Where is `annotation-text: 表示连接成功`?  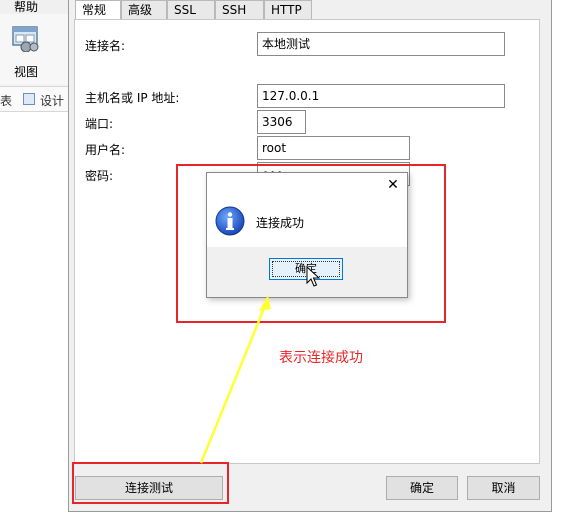 annotation-text: 表示连接成功 is located at coordinates (321, 358).